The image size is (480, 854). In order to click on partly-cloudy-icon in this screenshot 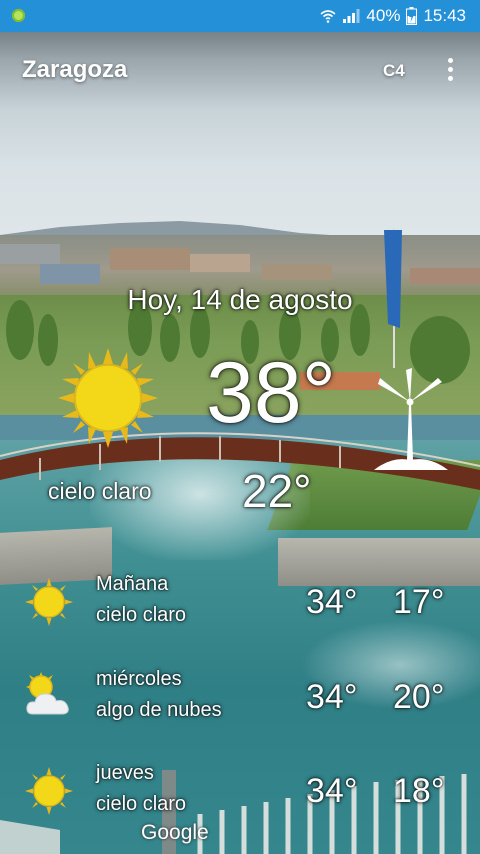, I will do `click(47, 693)`.